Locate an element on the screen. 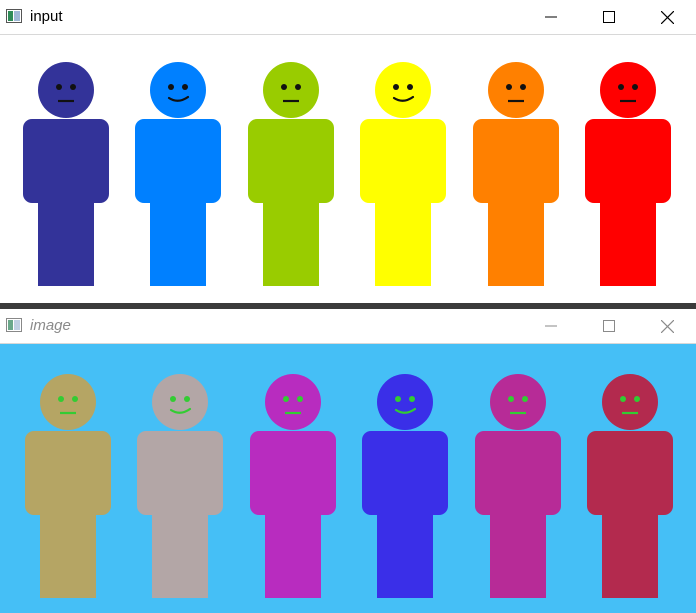  input-window-title: input is located at coordinates (46, 16).